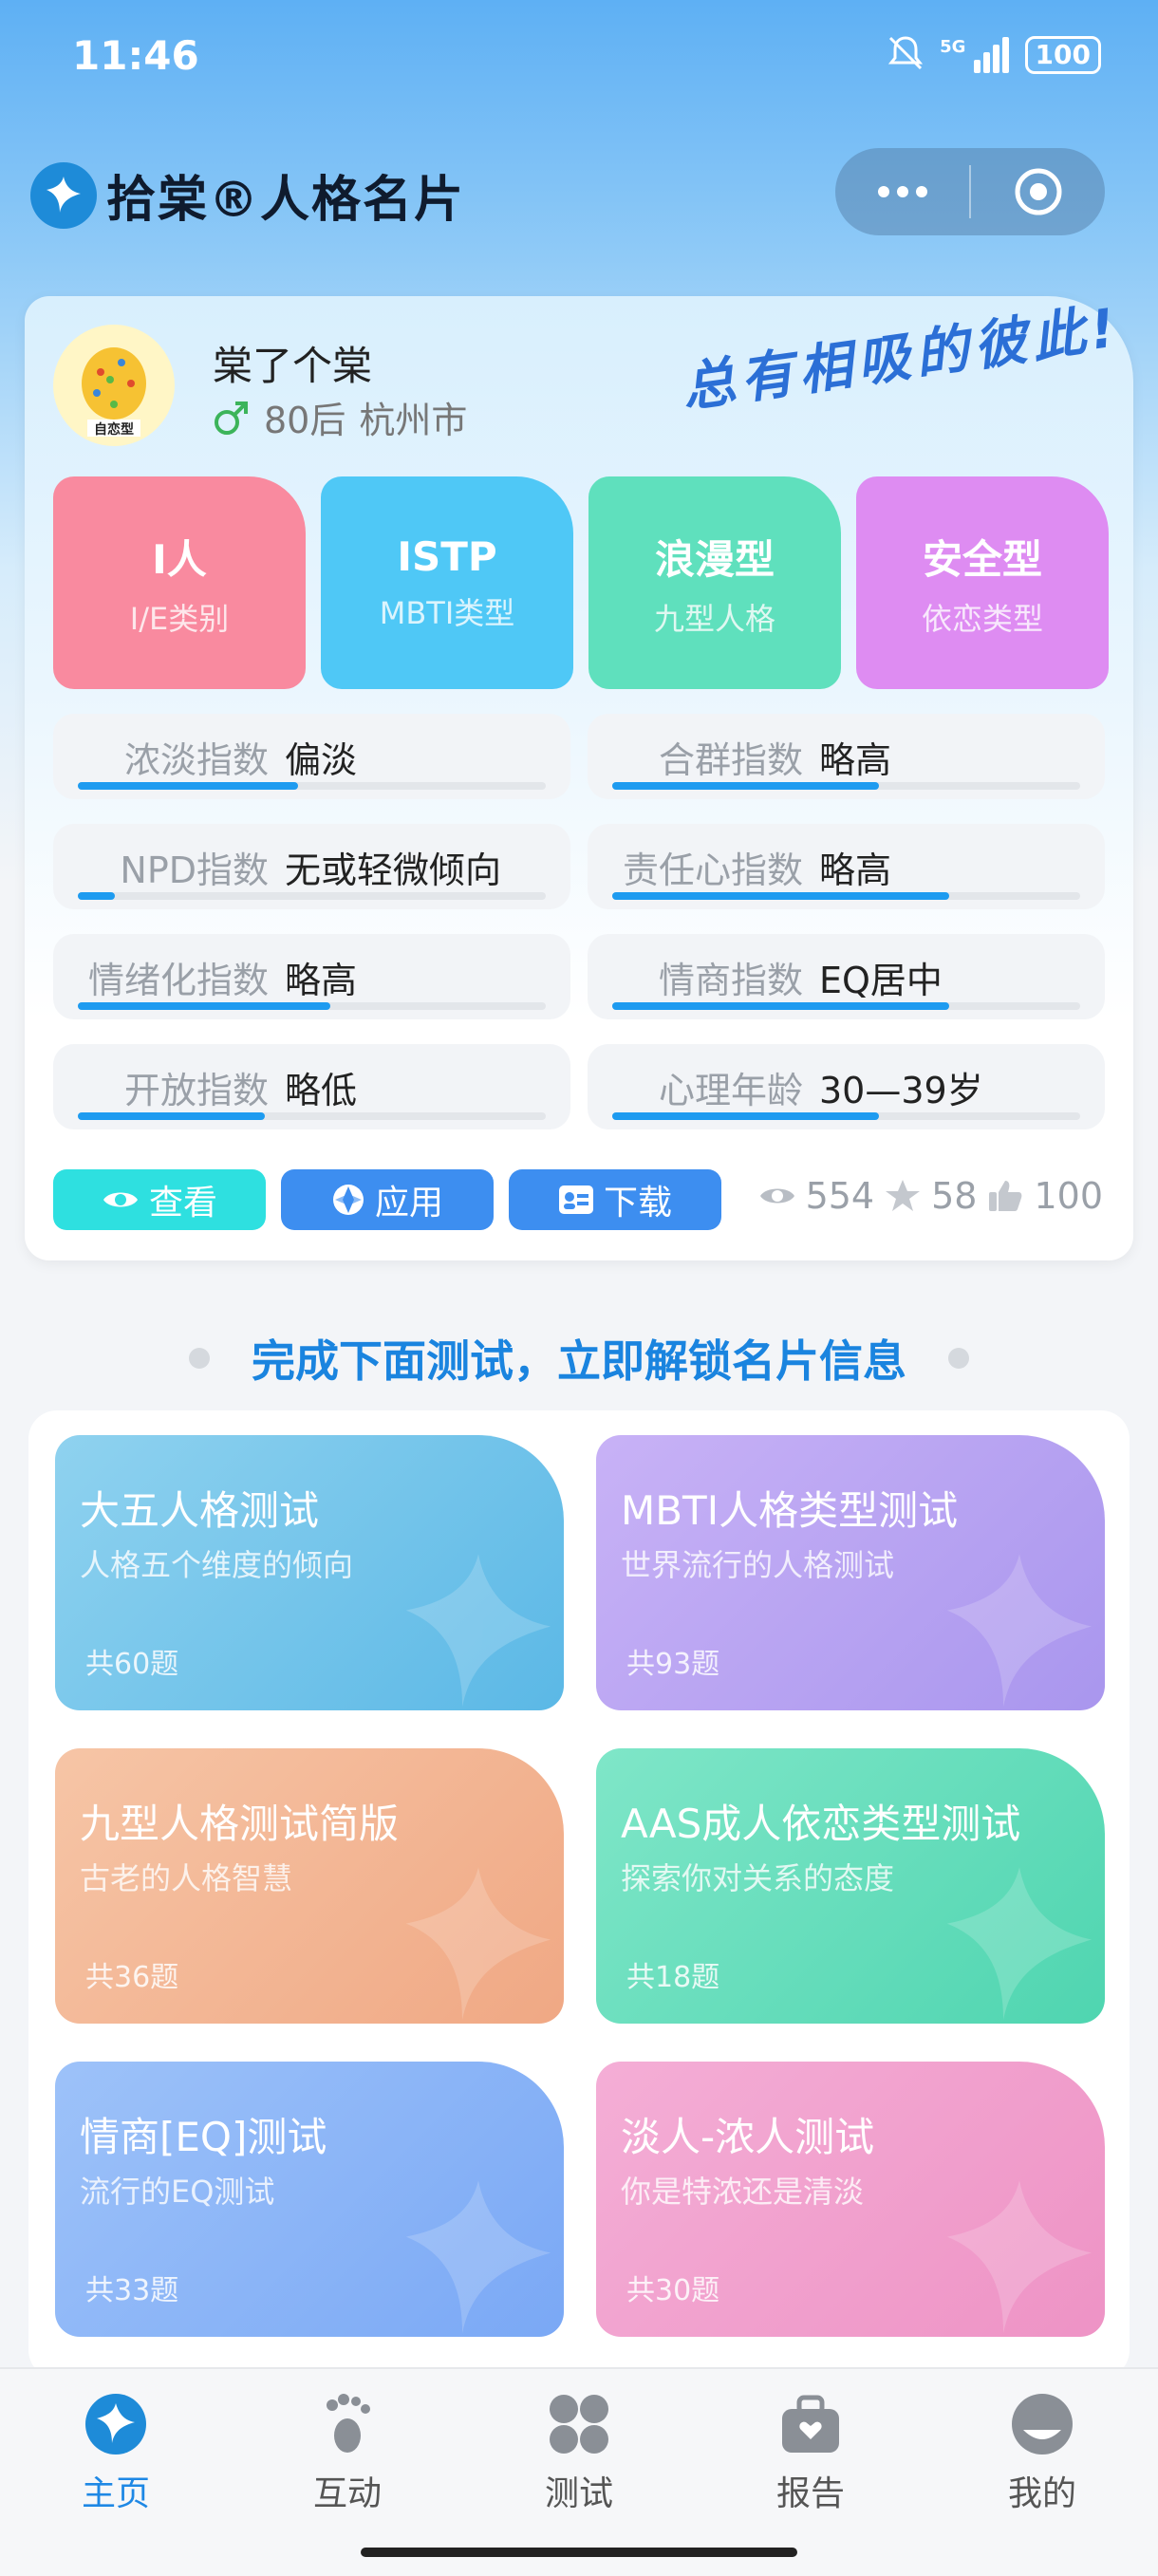 Image resolution: width=1158 pixels, height=2576 pixels. I want to click on metric-item: 情绪化指数 略高, so click(311, 976).